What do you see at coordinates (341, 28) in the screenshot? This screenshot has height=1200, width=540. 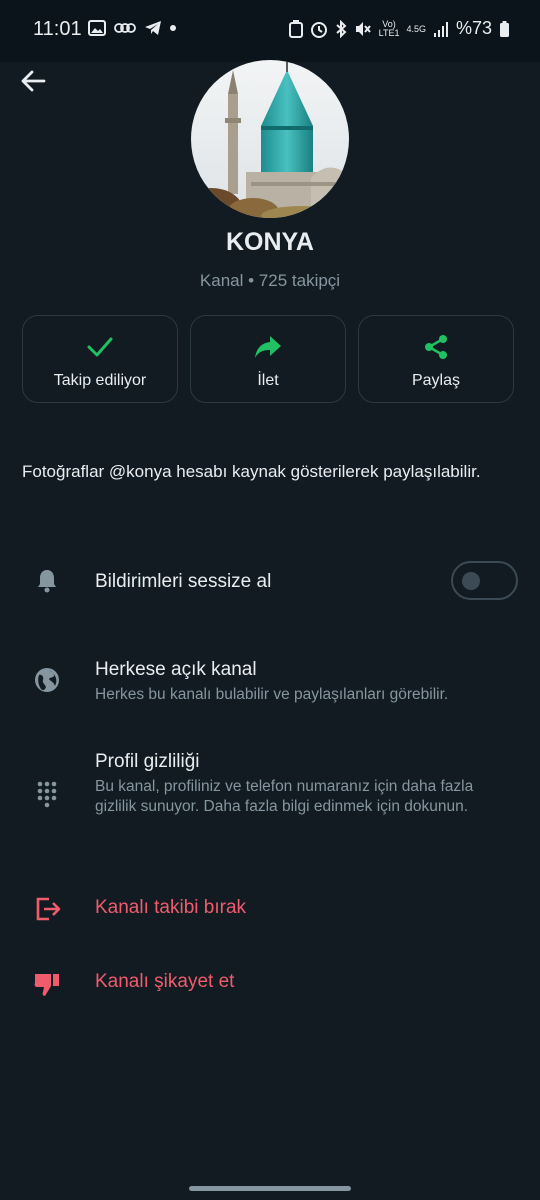 I see `bluetooth-icon` at bounding box center [341, 28].